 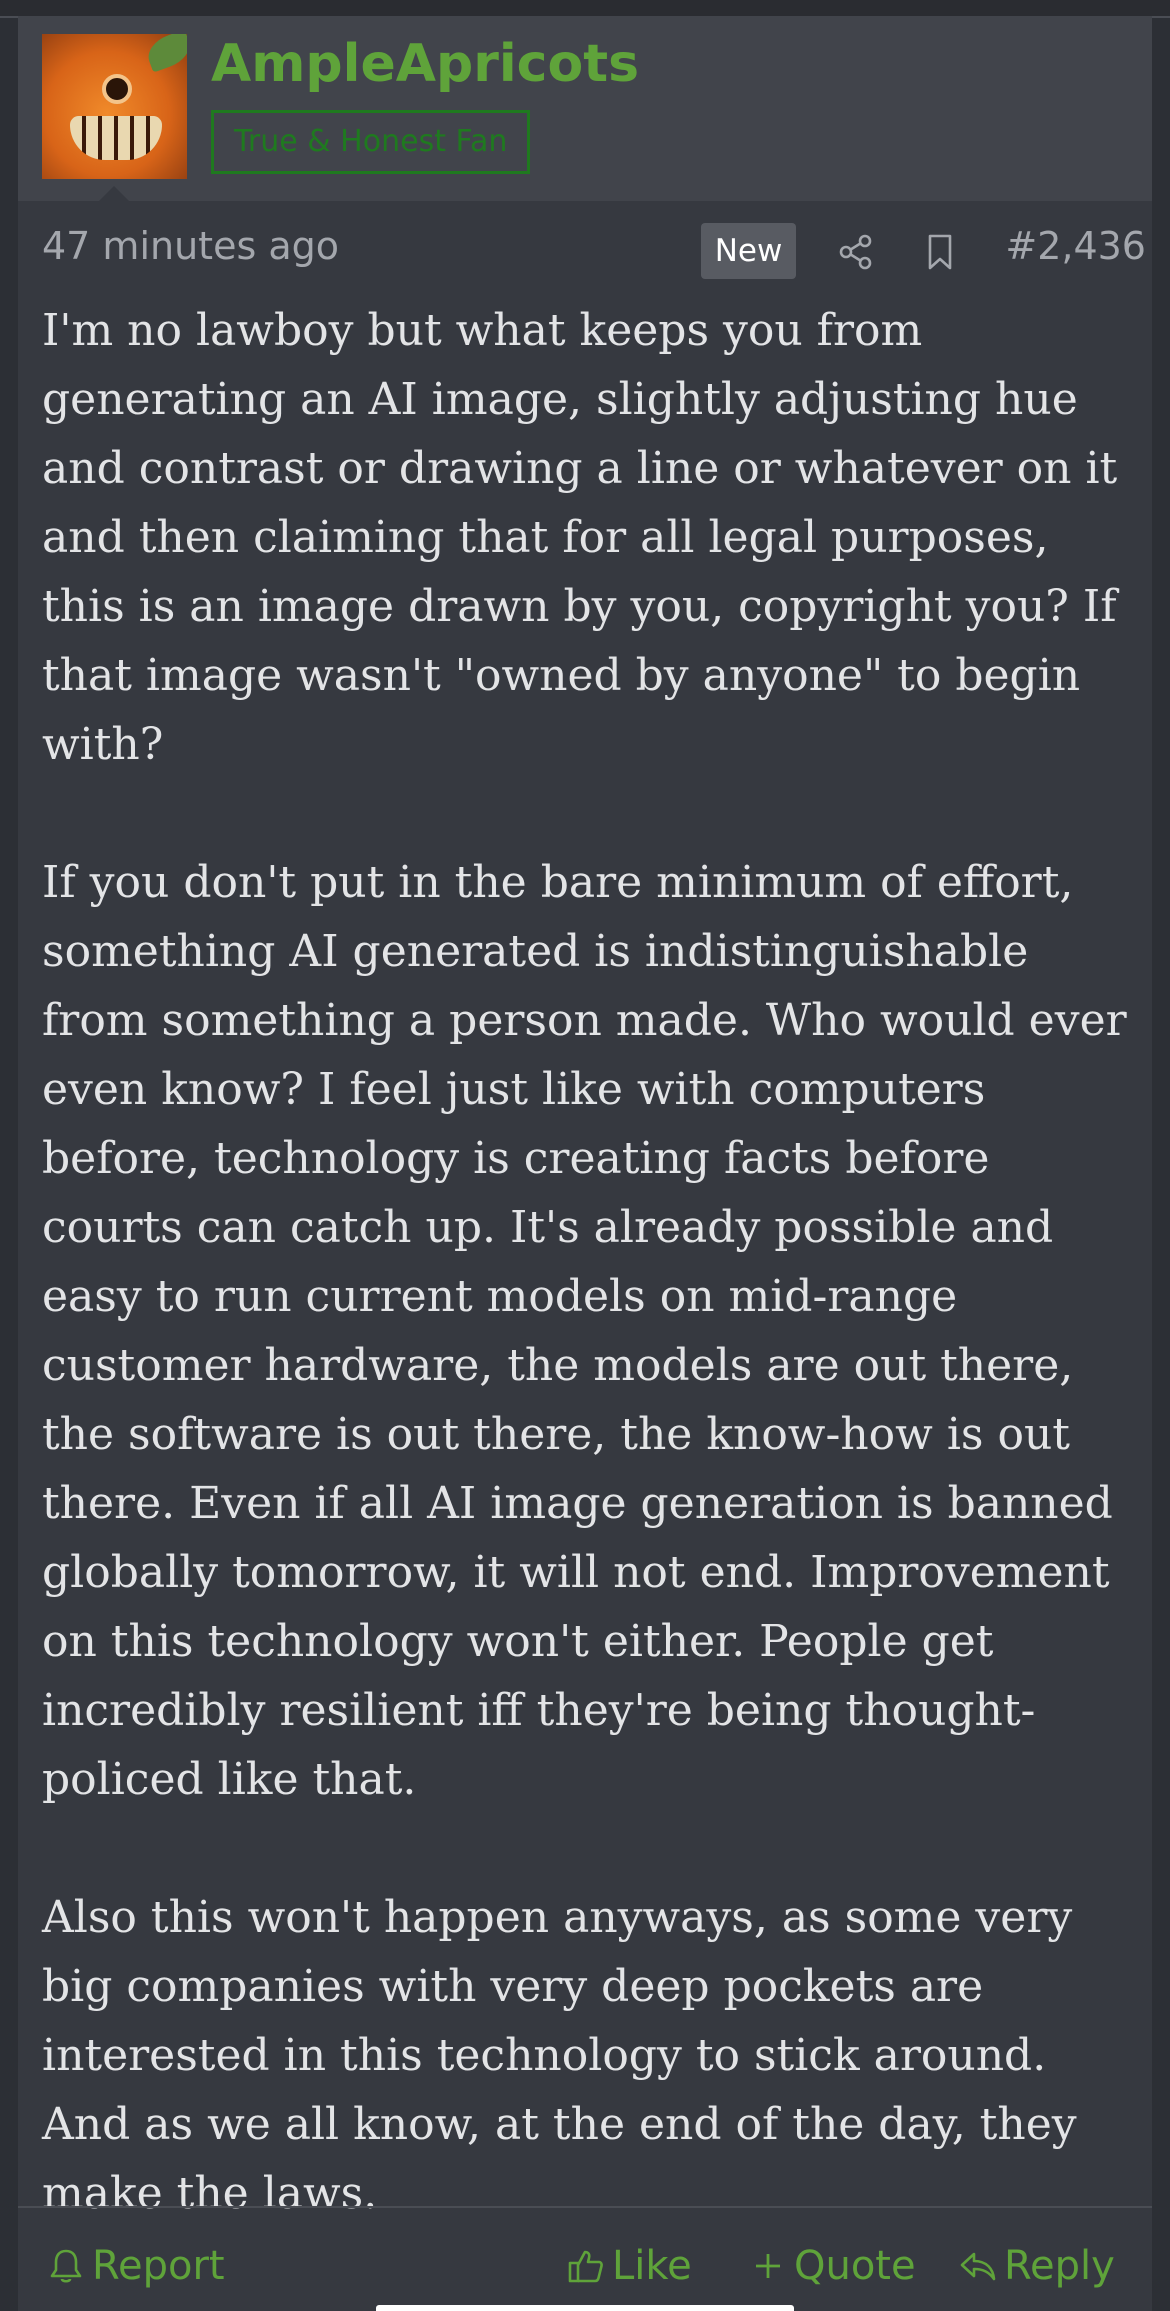 What do you see at coordinates (165, 53) in the screenshot?
I see `leaf-shape` at bounding box center [165, 53].